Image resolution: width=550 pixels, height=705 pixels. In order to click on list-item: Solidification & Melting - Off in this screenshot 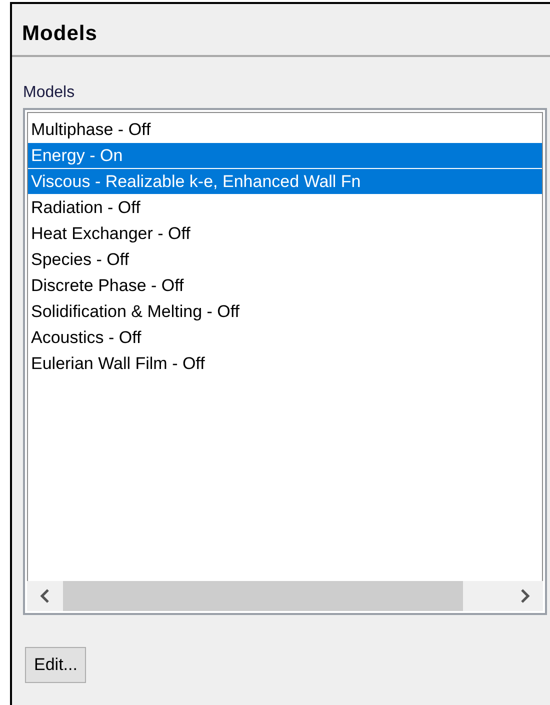, I will do `click(285, 312)`.